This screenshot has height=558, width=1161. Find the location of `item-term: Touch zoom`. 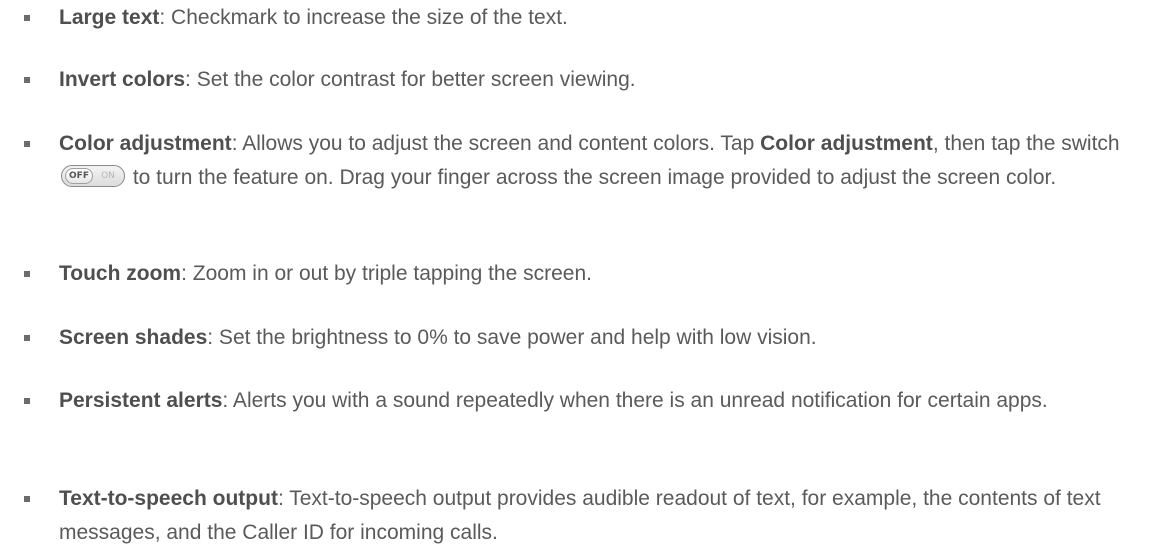

item-term: Touch zoom is located at coordinates (120, 273).